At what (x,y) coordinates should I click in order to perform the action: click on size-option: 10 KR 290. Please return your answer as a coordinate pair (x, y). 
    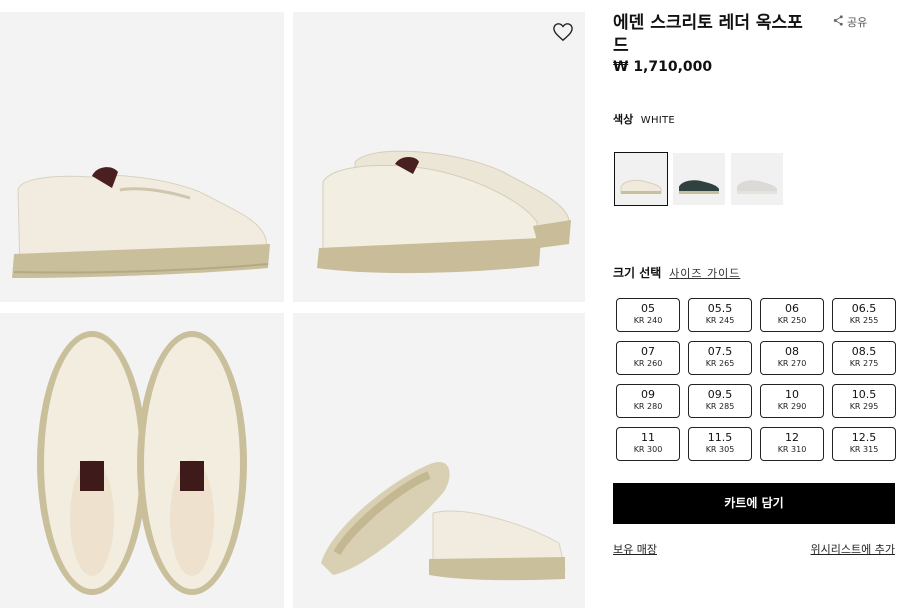
    Looking at the image, I should click on (792, 401).